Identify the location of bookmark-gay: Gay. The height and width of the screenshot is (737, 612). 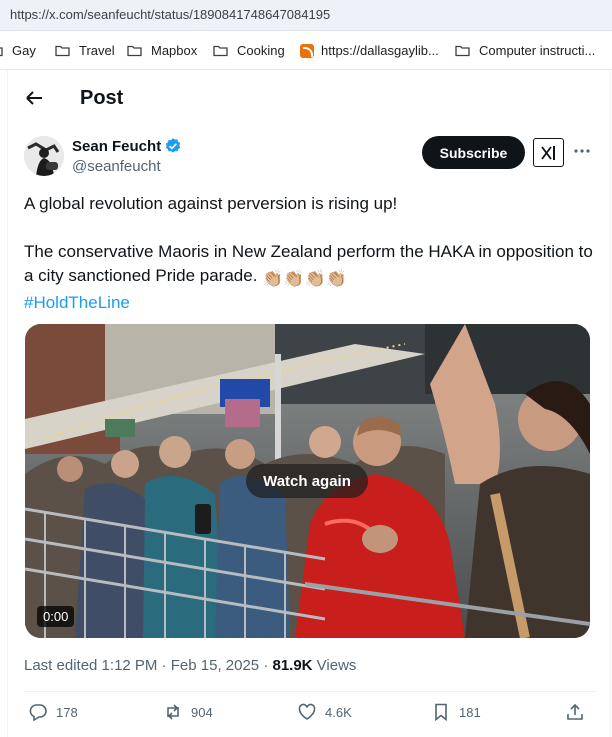
(18, 50).